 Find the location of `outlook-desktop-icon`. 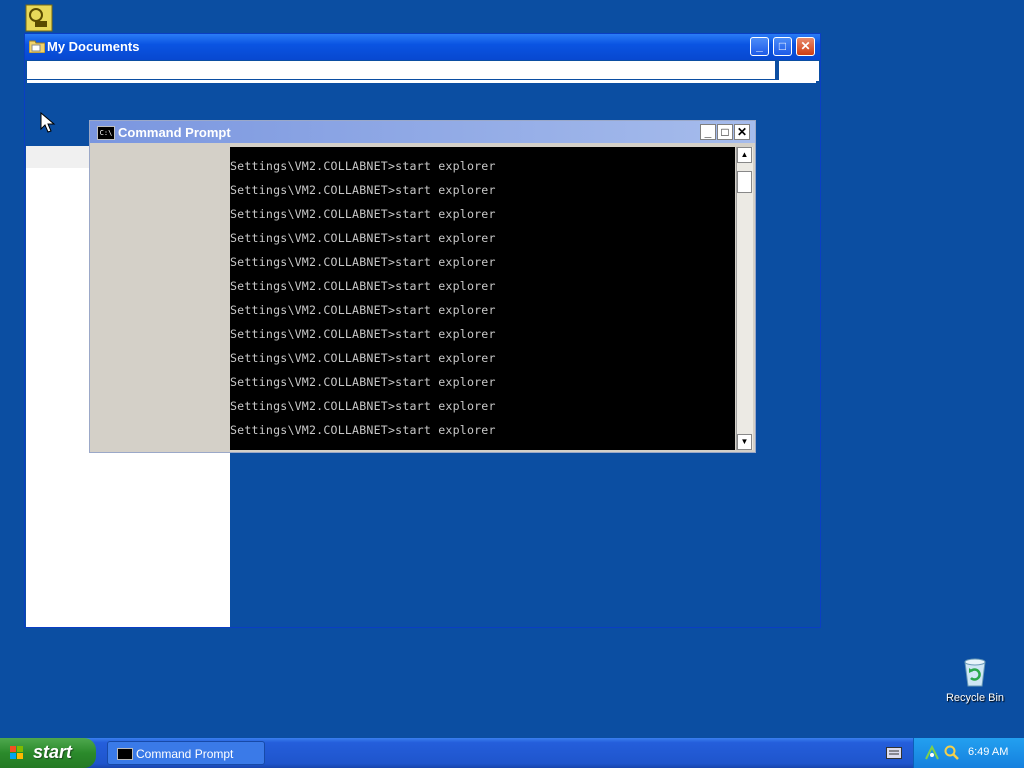

outlook-desktop-icon is located at coordinates (39, 18).